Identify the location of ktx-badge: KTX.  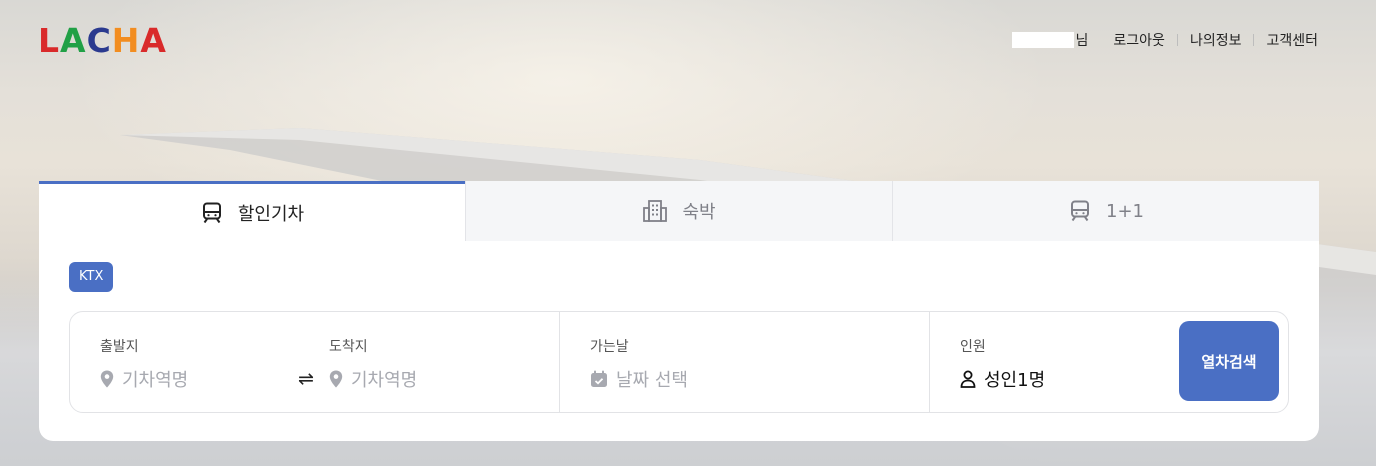
(91, 277).